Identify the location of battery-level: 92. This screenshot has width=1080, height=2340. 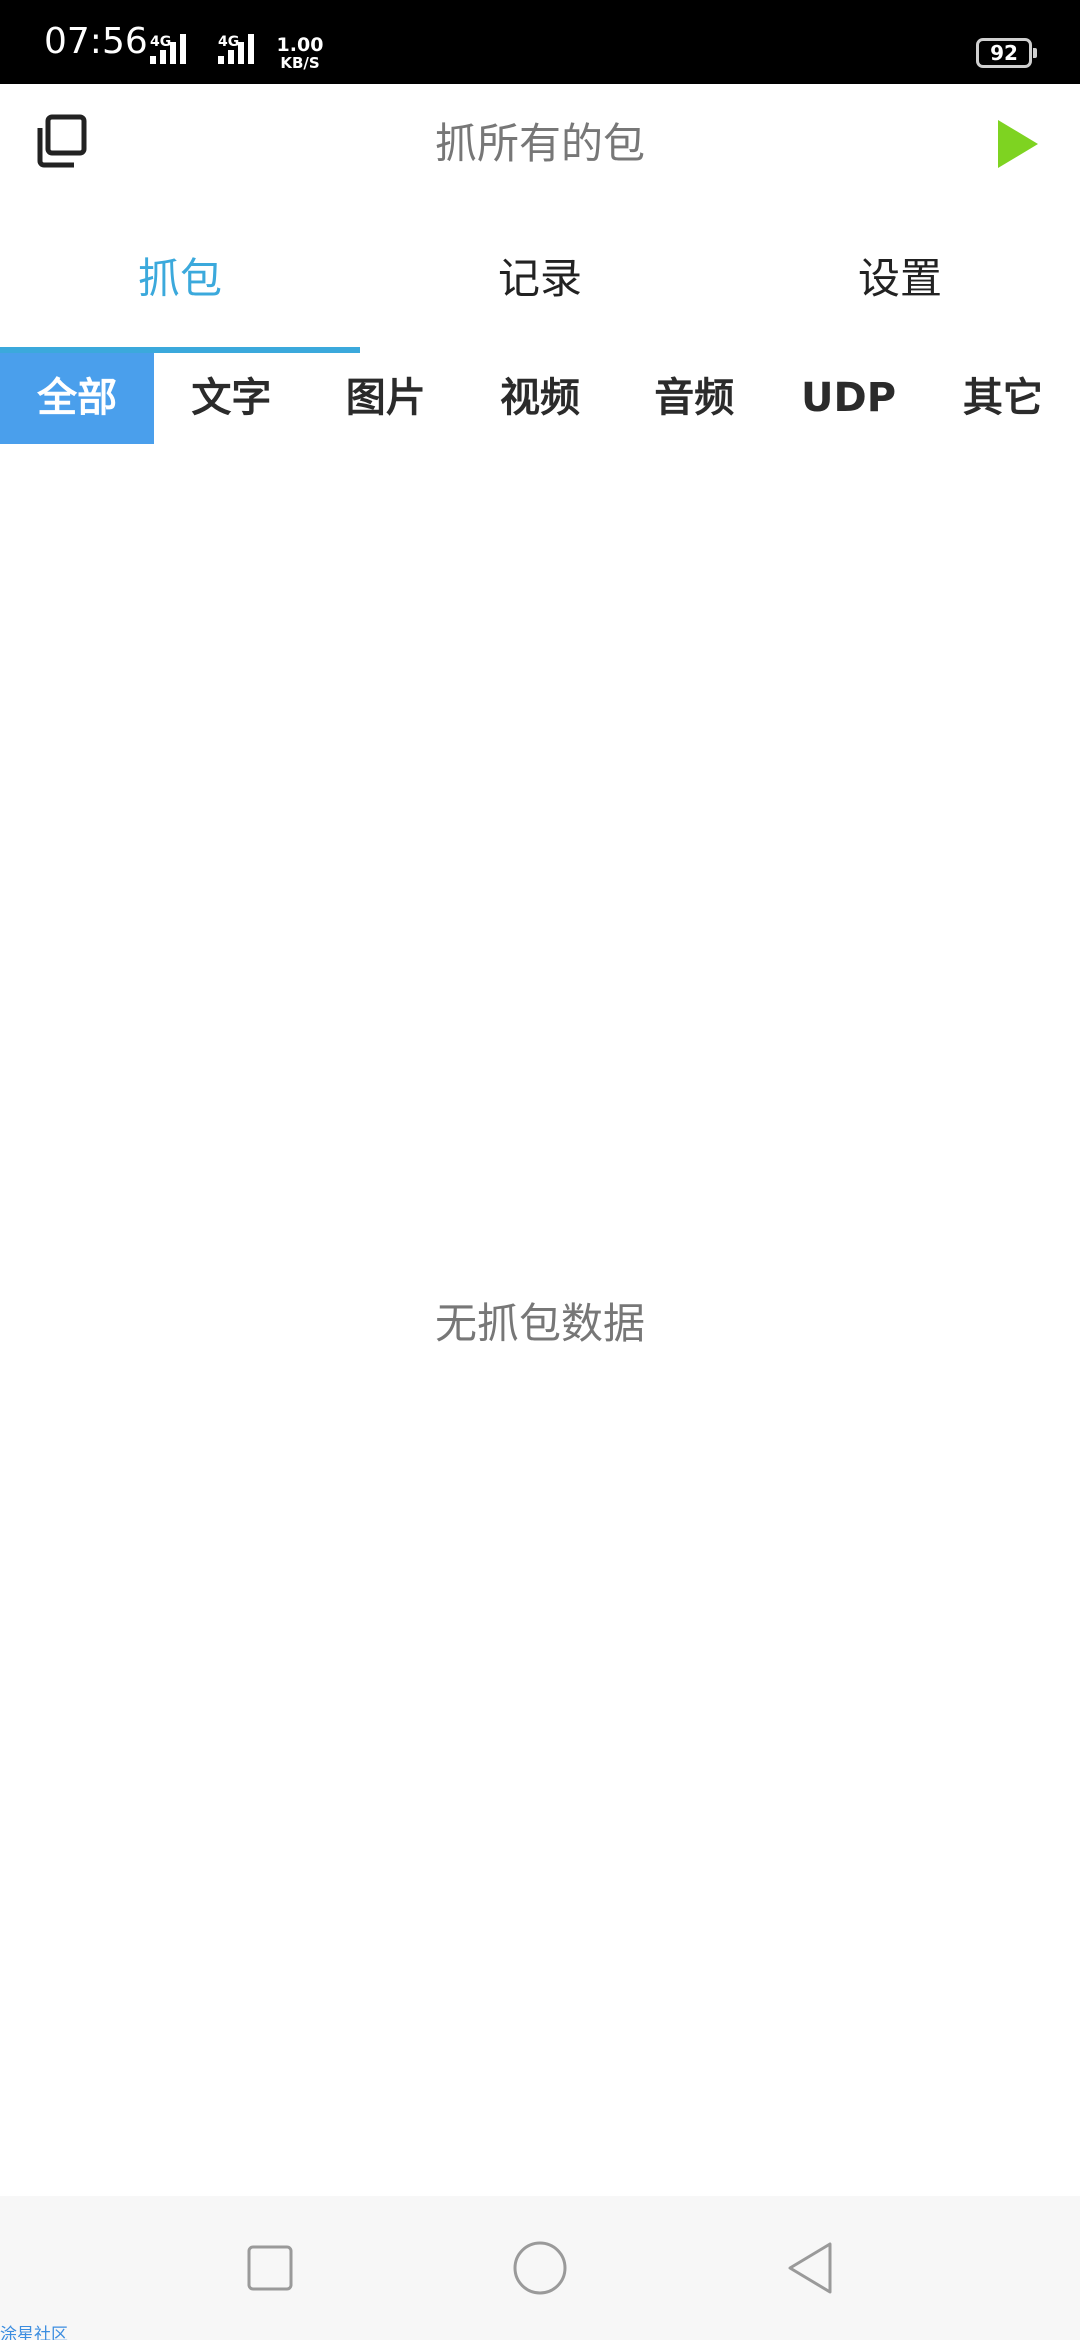
(1004, 53).